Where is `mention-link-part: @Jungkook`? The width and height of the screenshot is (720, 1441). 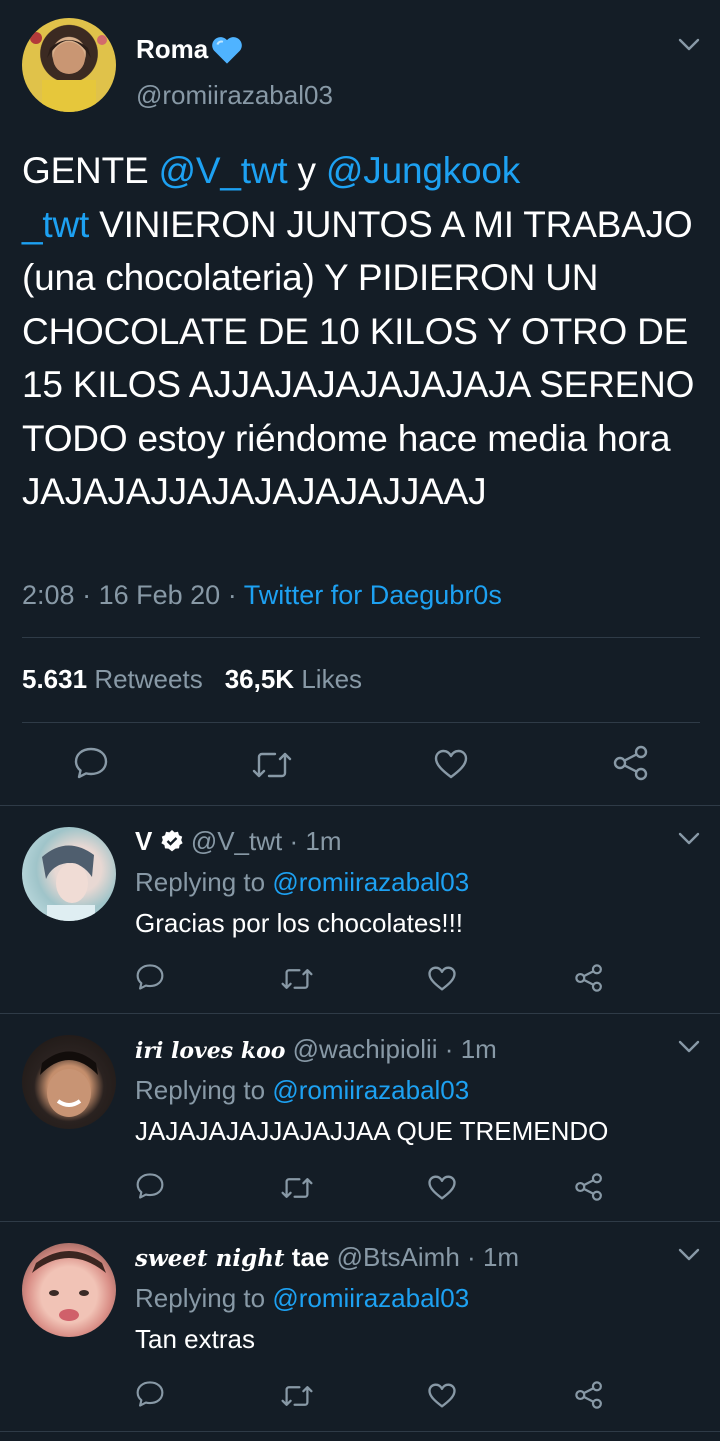
mention-link-part: @Jungkook is located at coordinates (423, 170).